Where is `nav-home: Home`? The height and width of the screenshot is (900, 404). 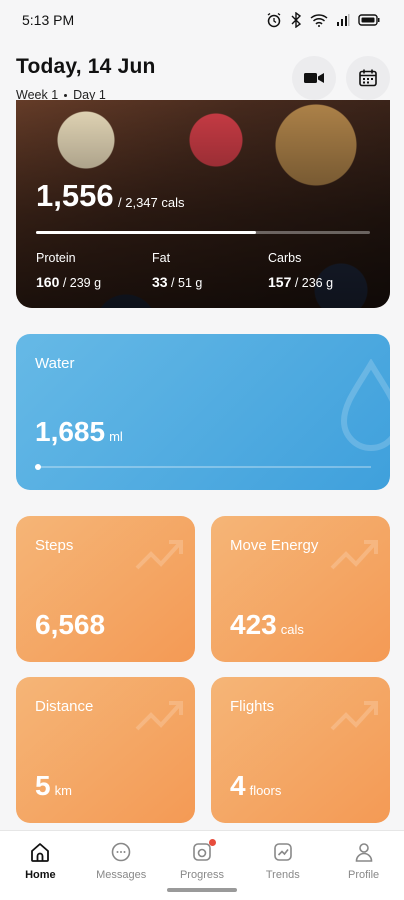 nav-home: Home is located at coordinates (40, 865).